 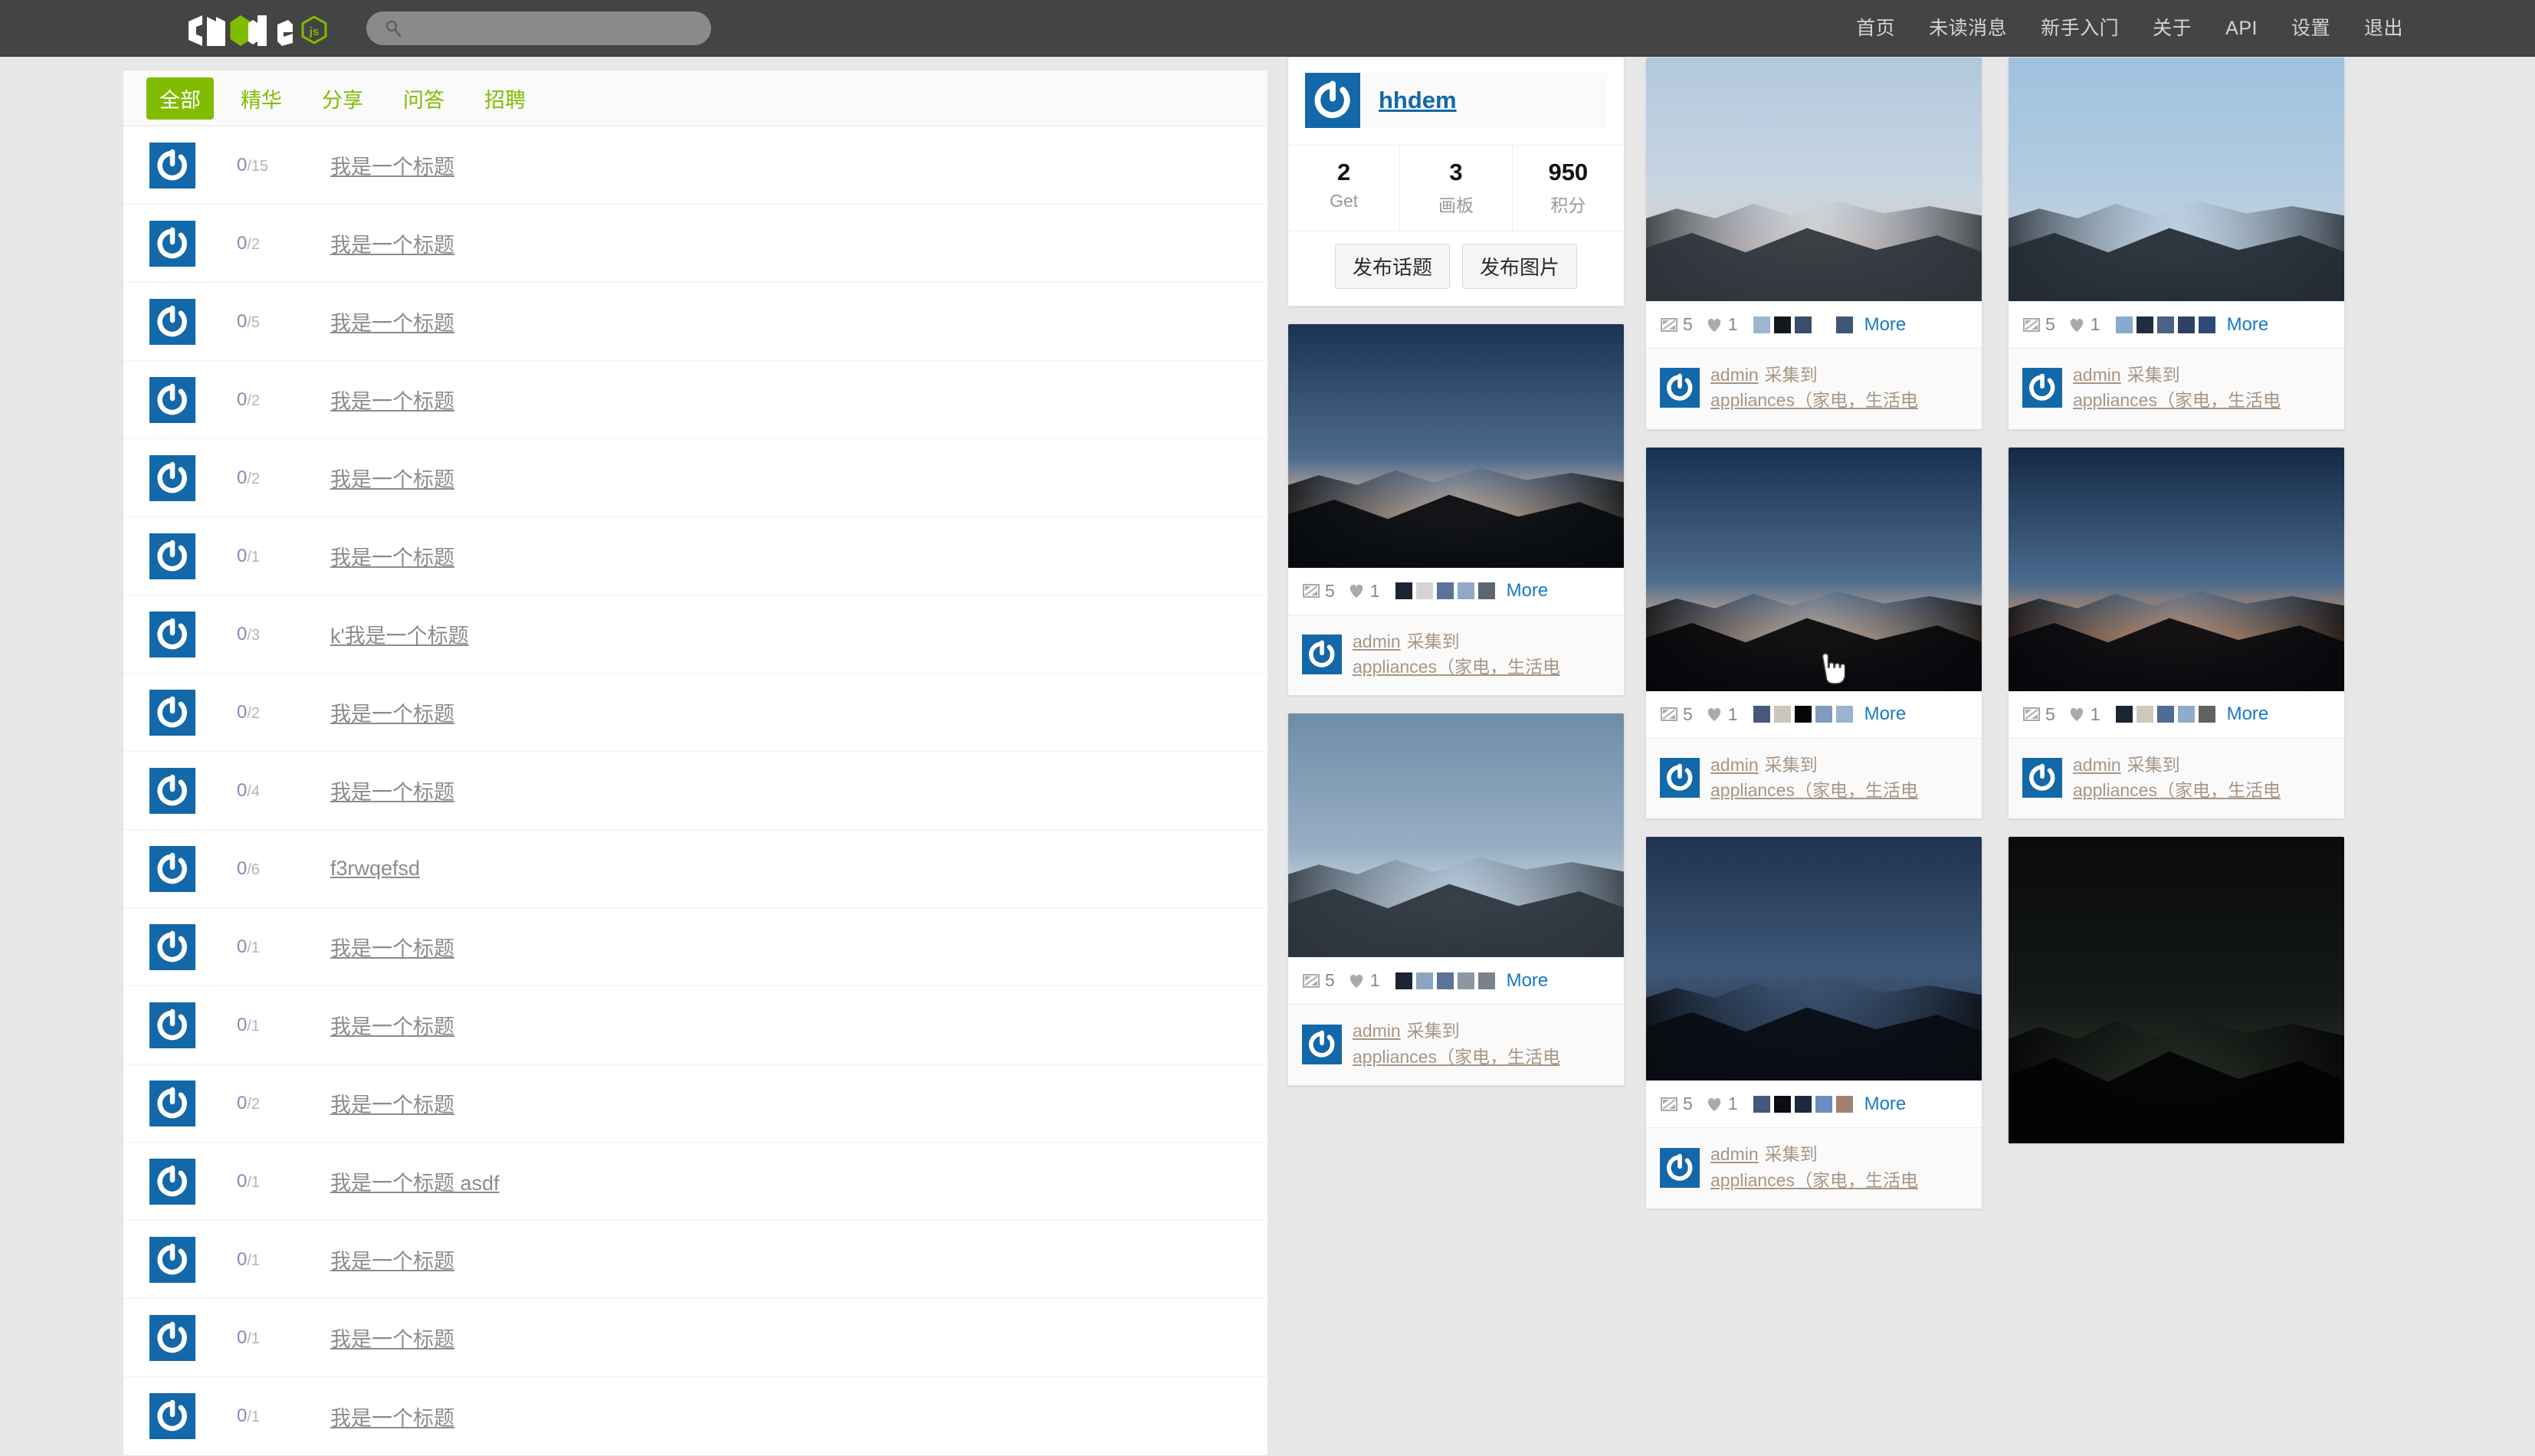 I want to click on search-box, so click(x=538, y=28).